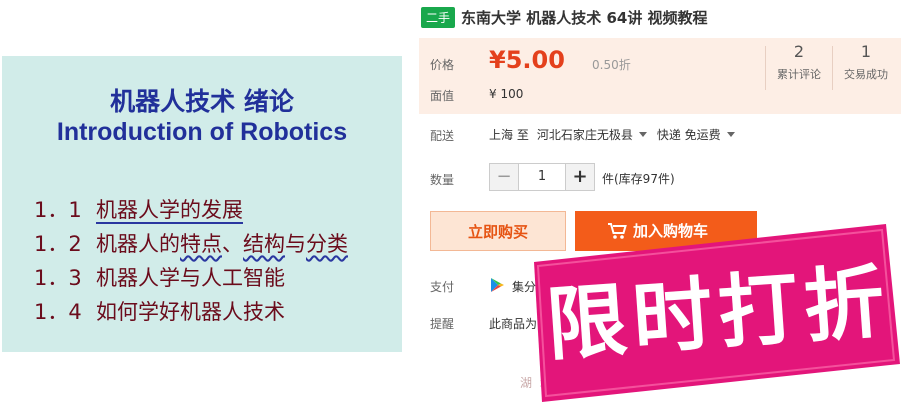 The height and width of the screenshot is (402, 902). I want to click on slide-item-3: 1．3 机器人学与人工智能, so click(159, 277).